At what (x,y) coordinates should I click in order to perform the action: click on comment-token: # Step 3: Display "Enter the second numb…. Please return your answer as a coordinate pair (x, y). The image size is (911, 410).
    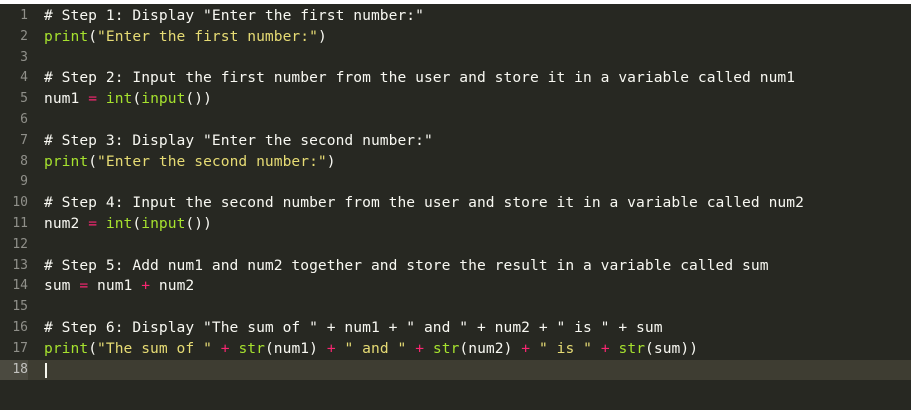
    Looking at the image, I should click on (238, 140).